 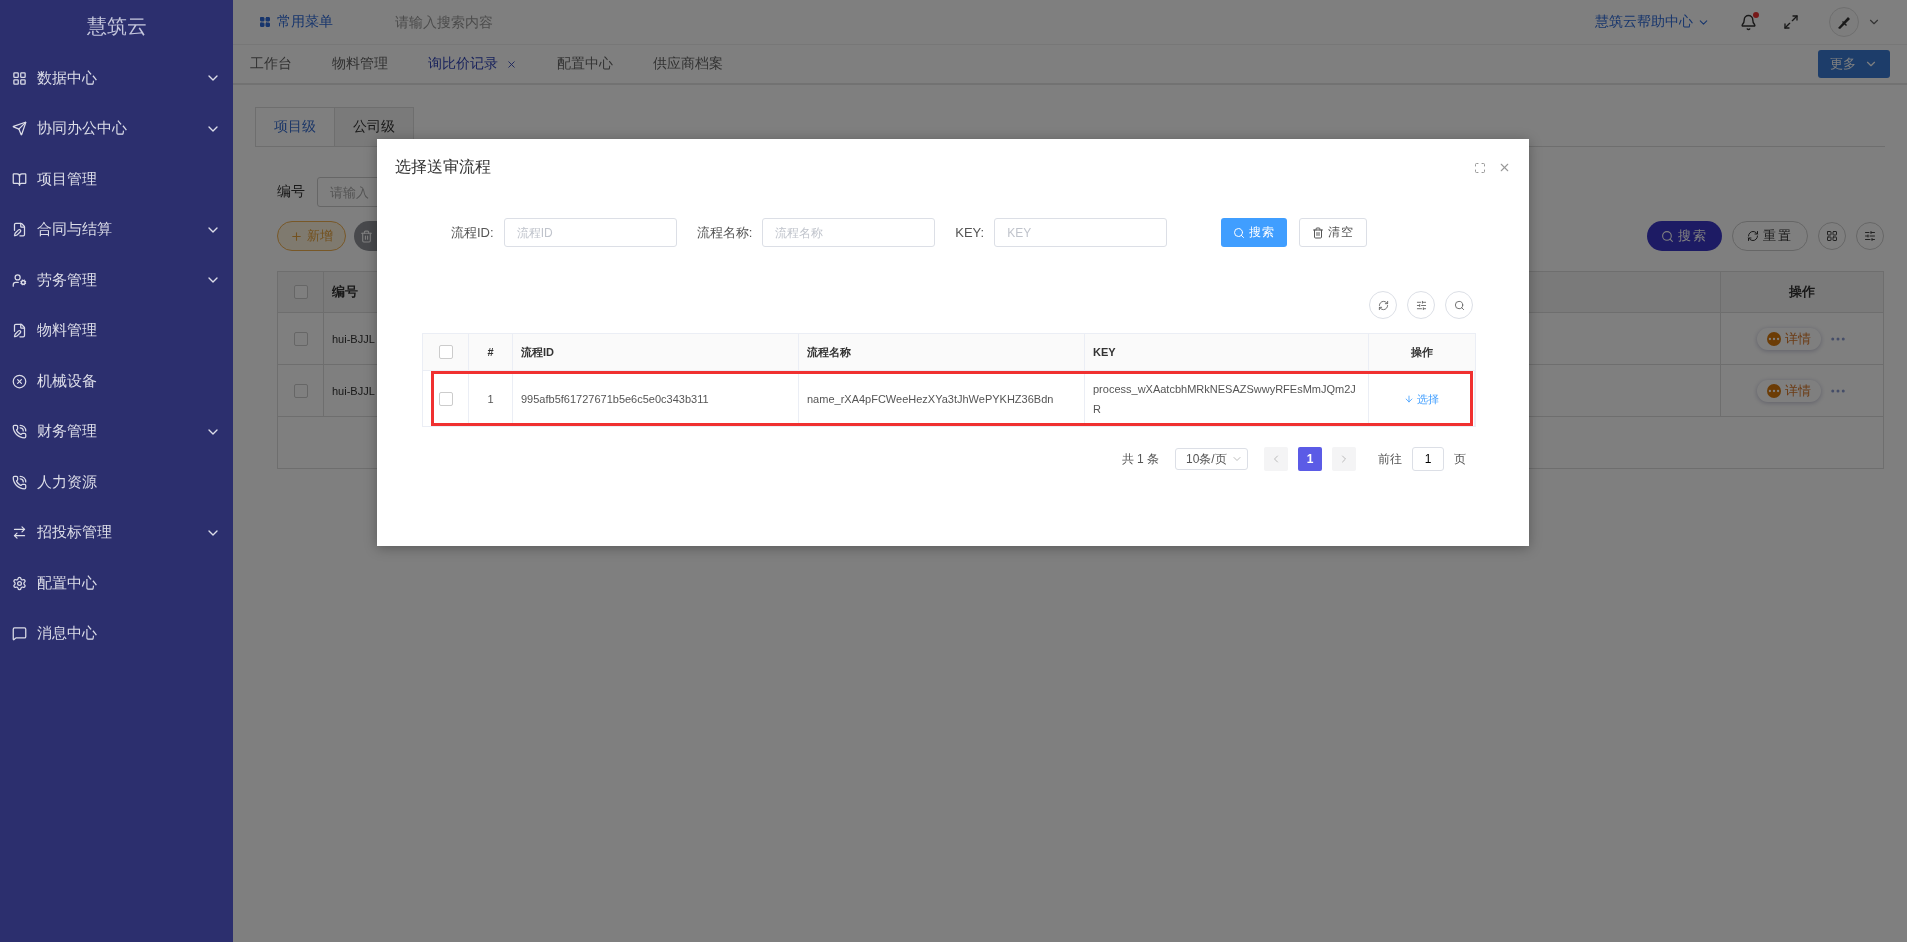 What do you see at coordinates (370, 64) in the screenshot?
I see `page-tab: 物料管理` at bounding box center [370, 64].